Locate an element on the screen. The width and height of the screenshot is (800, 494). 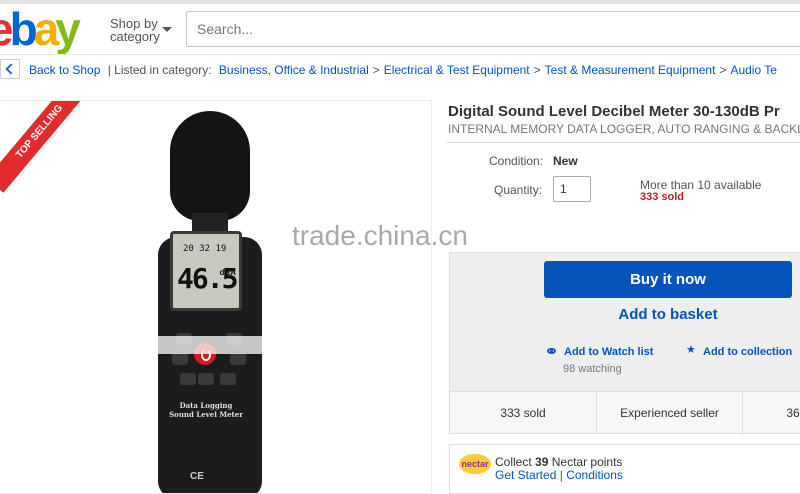
get-started-link: Get Started is located at coordinates (525, 475).